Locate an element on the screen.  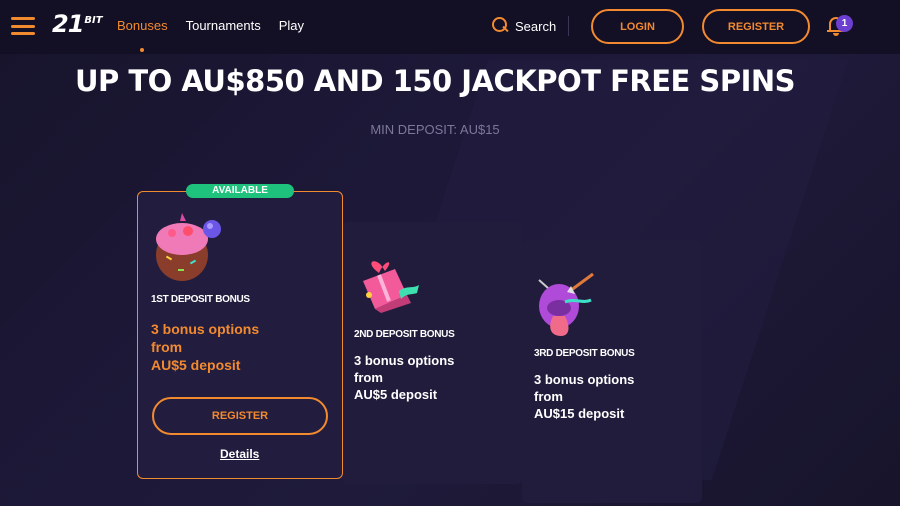
card-register-button: REGISTER is located at coordinates (240, 416).